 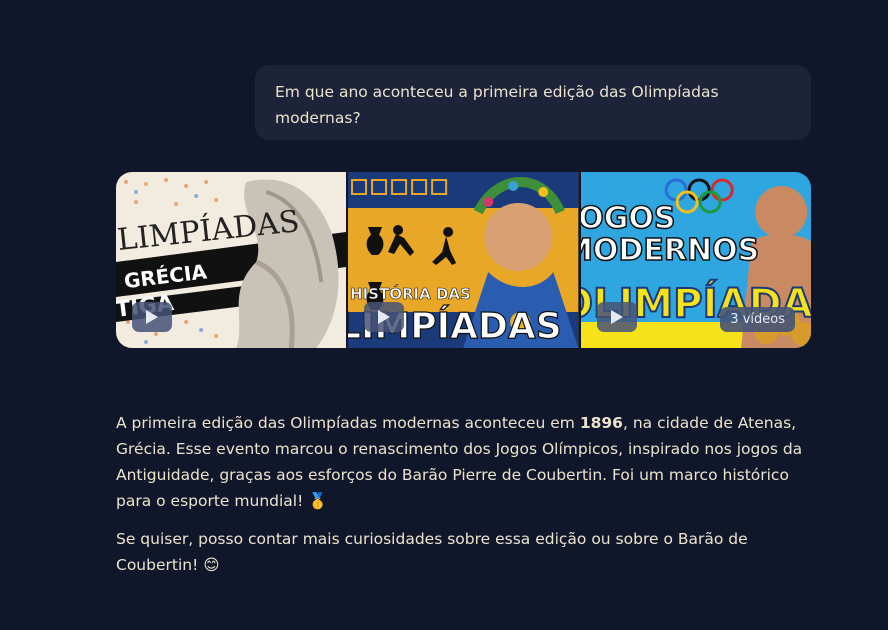 What do you see at coordinates (757, 319) in the screenshot?
I see `video-count-badge: 3 vídeos` at bounding box center [757, 319].